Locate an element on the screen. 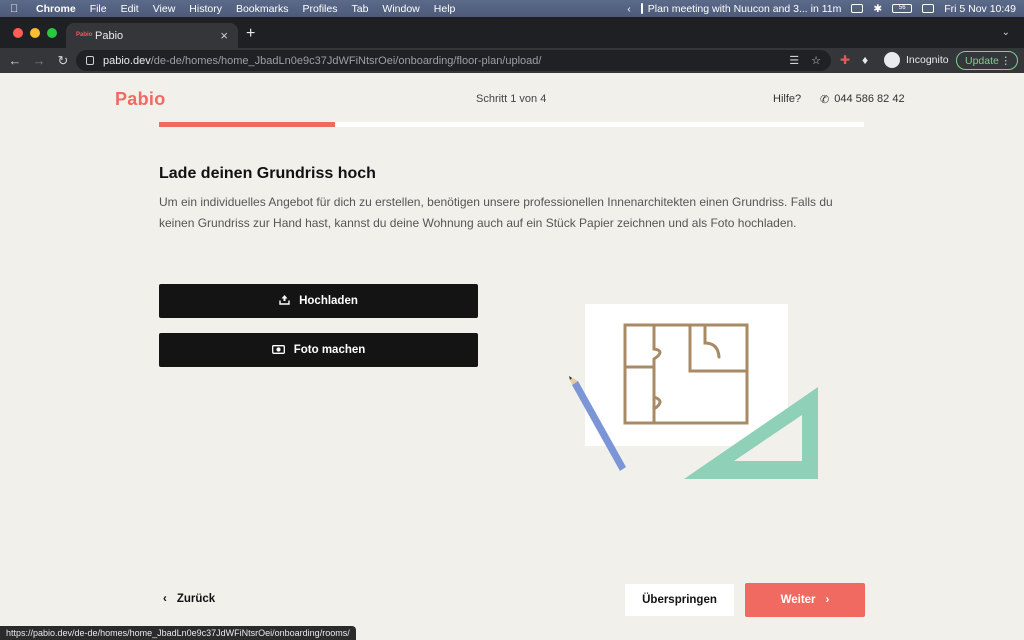 Image resolution: width=1024 pixels, height=640 pixels. calendar-color-bar is located at coordinates (641, 8).